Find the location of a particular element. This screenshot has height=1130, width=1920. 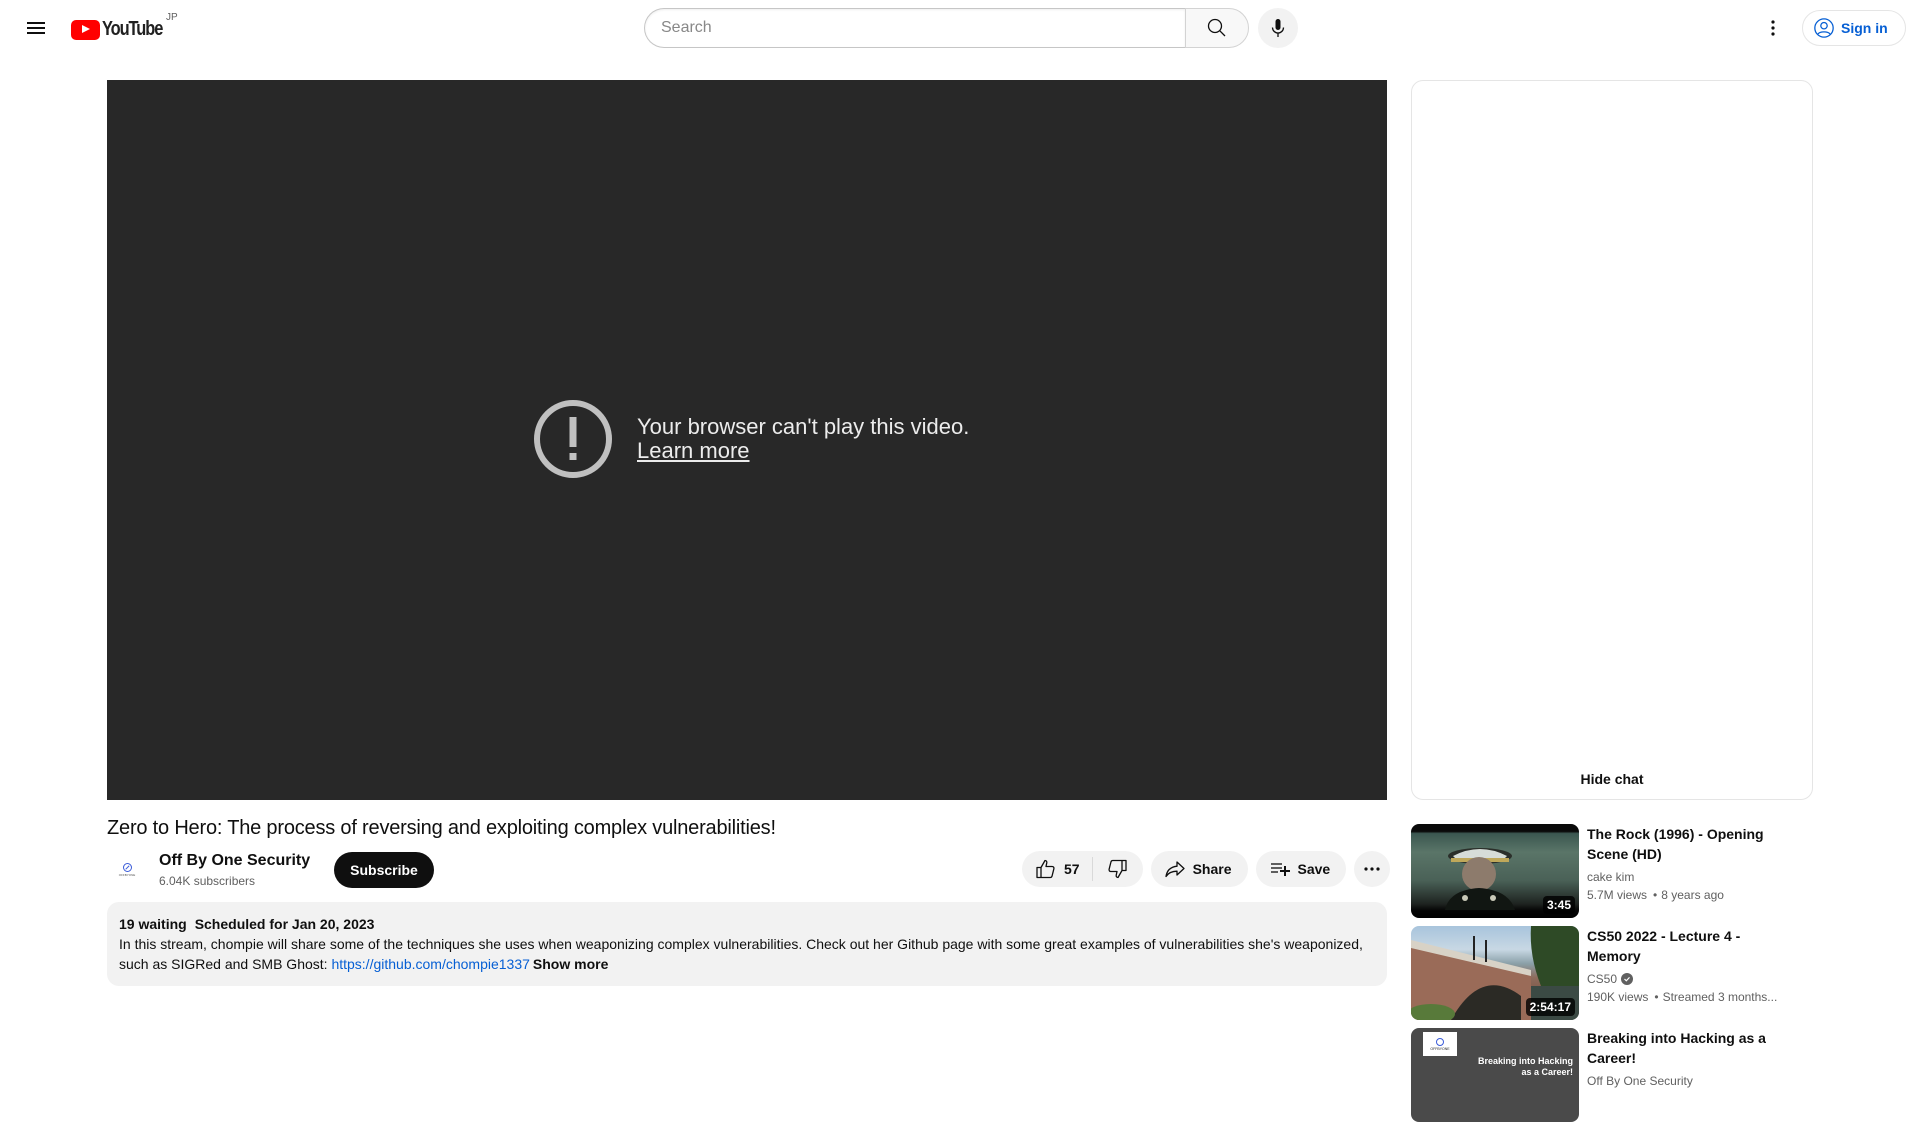

more-actions-button is located at coordinates (1372, 869).